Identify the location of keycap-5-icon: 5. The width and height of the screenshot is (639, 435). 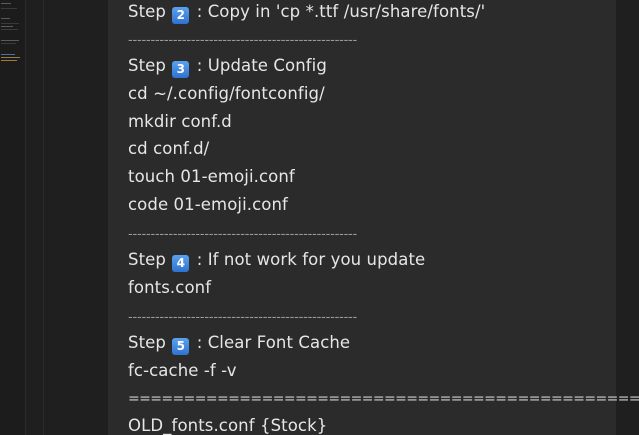
(181, 346).